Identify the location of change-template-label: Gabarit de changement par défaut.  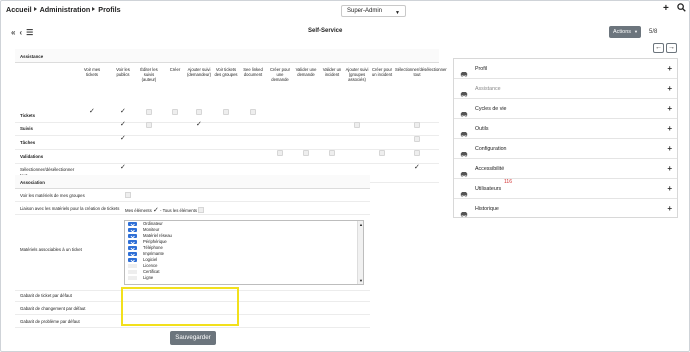
(53, 308).